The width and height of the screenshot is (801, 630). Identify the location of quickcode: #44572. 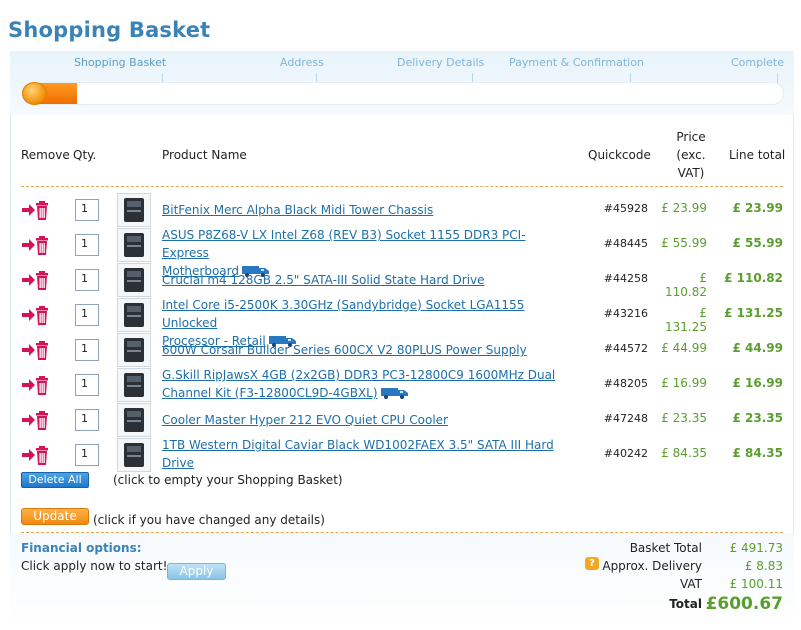
(625, 348).